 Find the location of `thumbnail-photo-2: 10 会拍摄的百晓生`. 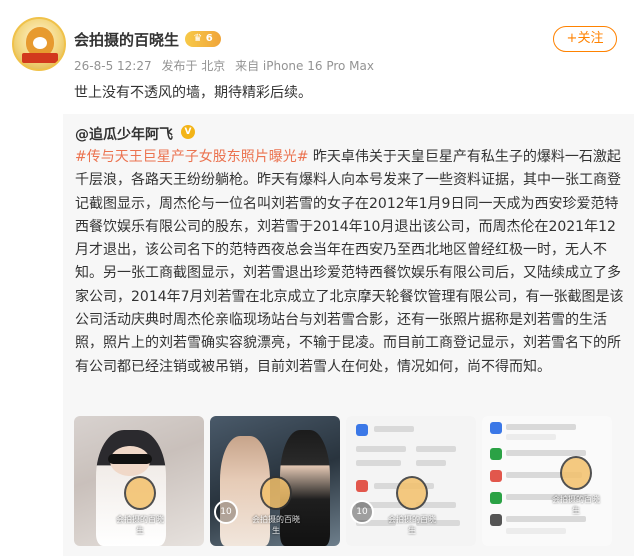

thumbnail-photo-2: 10 会拍摄的百晓生 is located at coordinates (275, 481).